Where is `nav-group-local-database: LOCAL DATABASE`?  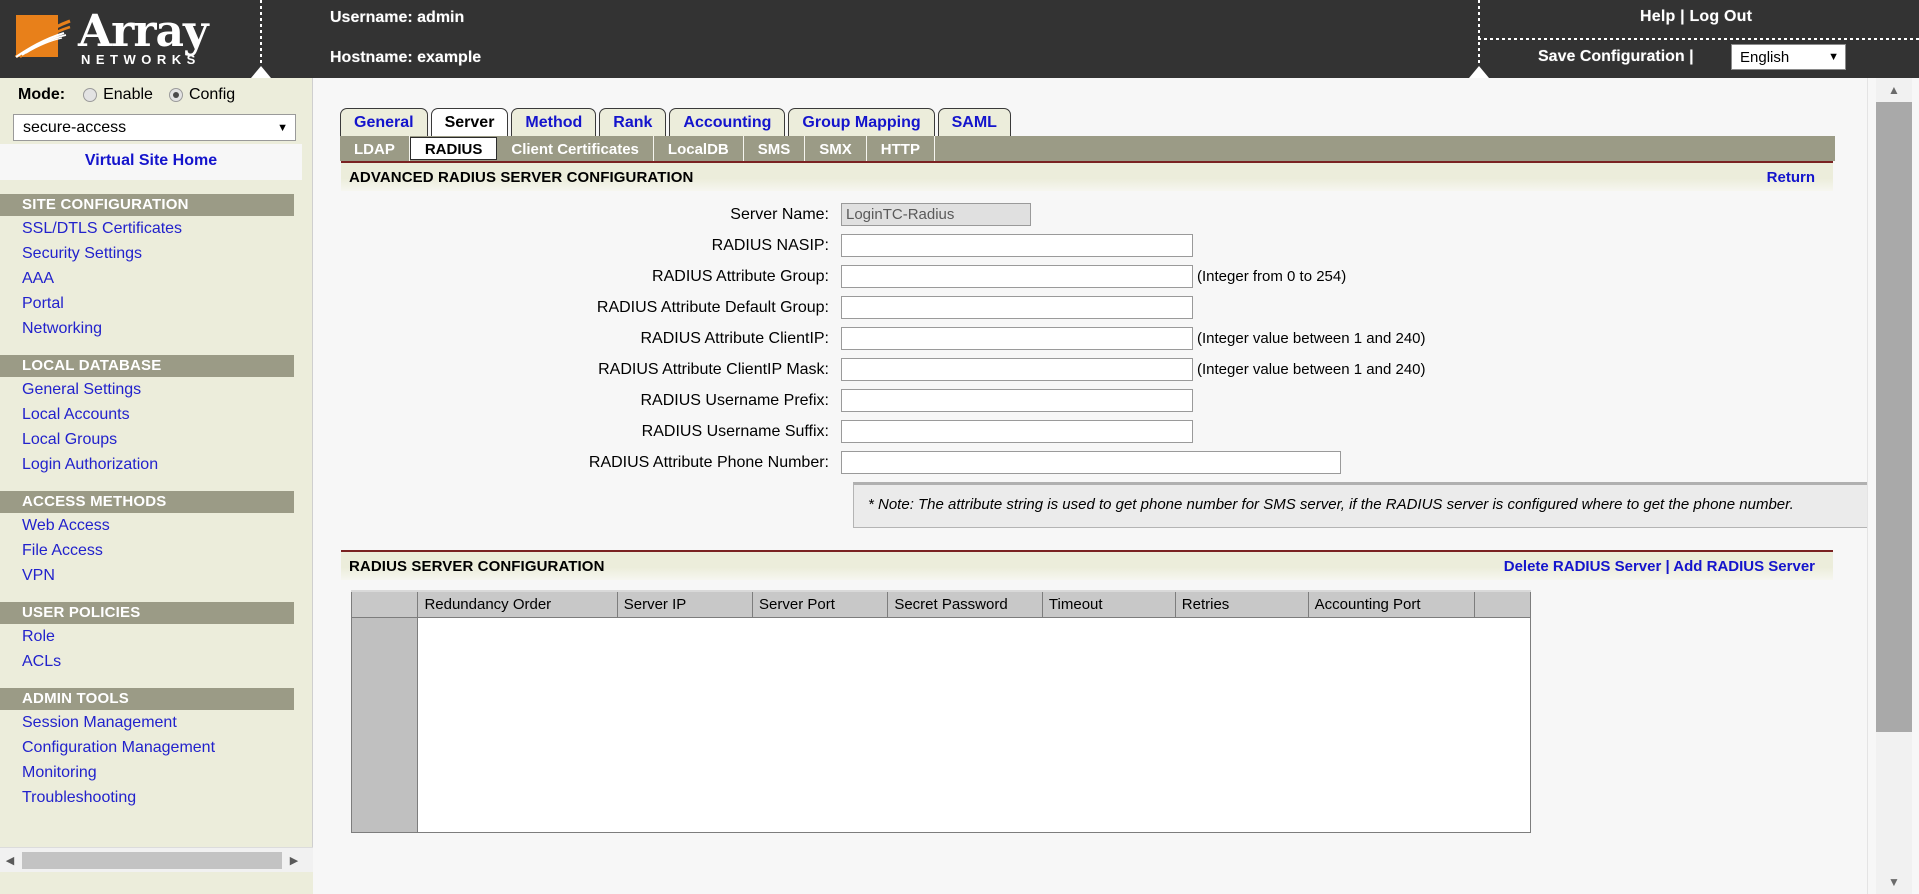 nav-group-local-database: LOCAL DATABASE is located at coordinates (147, 366).